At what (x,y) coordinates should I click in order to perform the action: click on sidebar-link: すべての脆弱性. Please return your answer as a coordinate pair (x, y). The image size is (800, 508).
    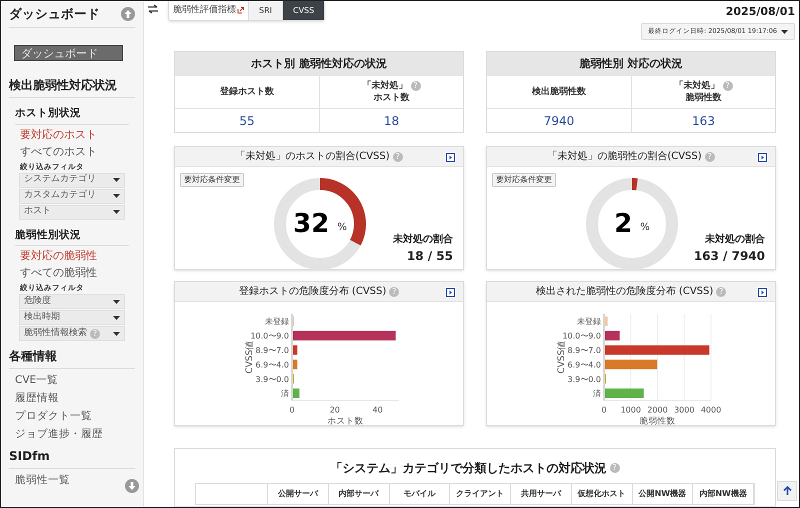
    Looking at the image, I should click on (72, 273).